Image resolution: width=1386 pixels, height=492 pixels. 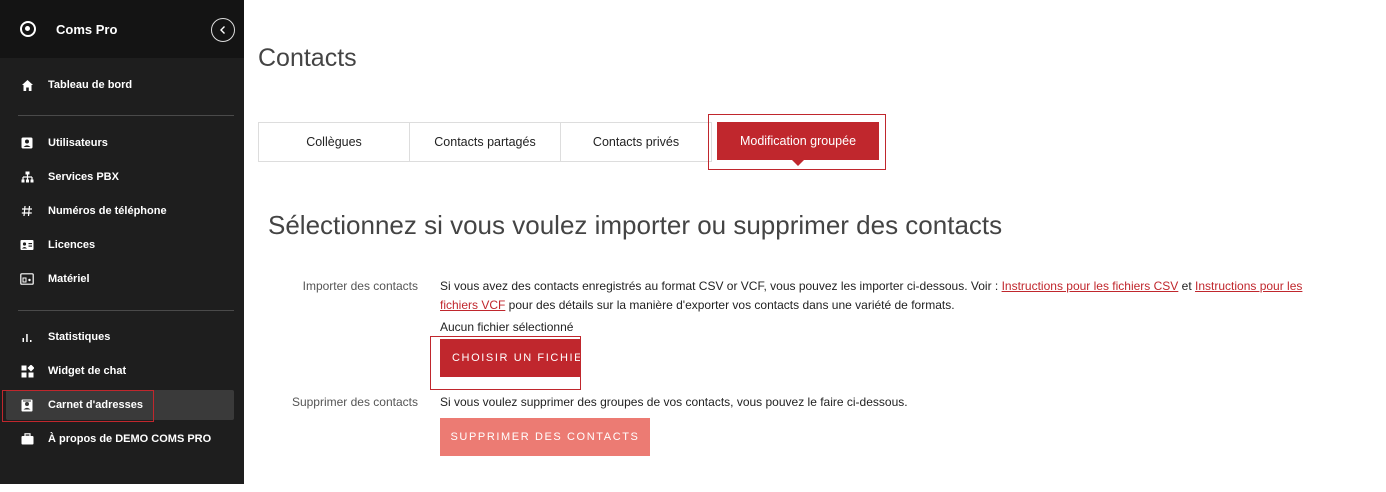 What do you see at coordinates (120, 143) in the screenshot?
I see `sidebar-item-users: Utilisateurs` at bounding box center [120, 143].